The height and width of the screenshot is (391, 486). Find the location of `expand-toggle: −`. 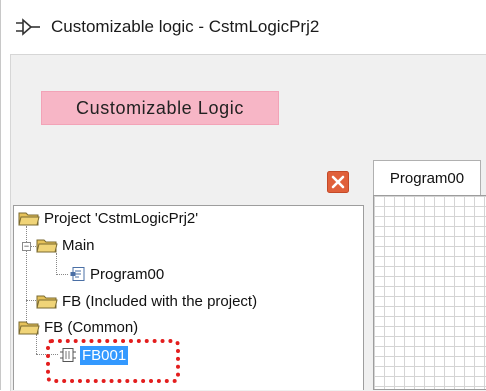

expand-toggle: − is located at coordinates (26, 246).